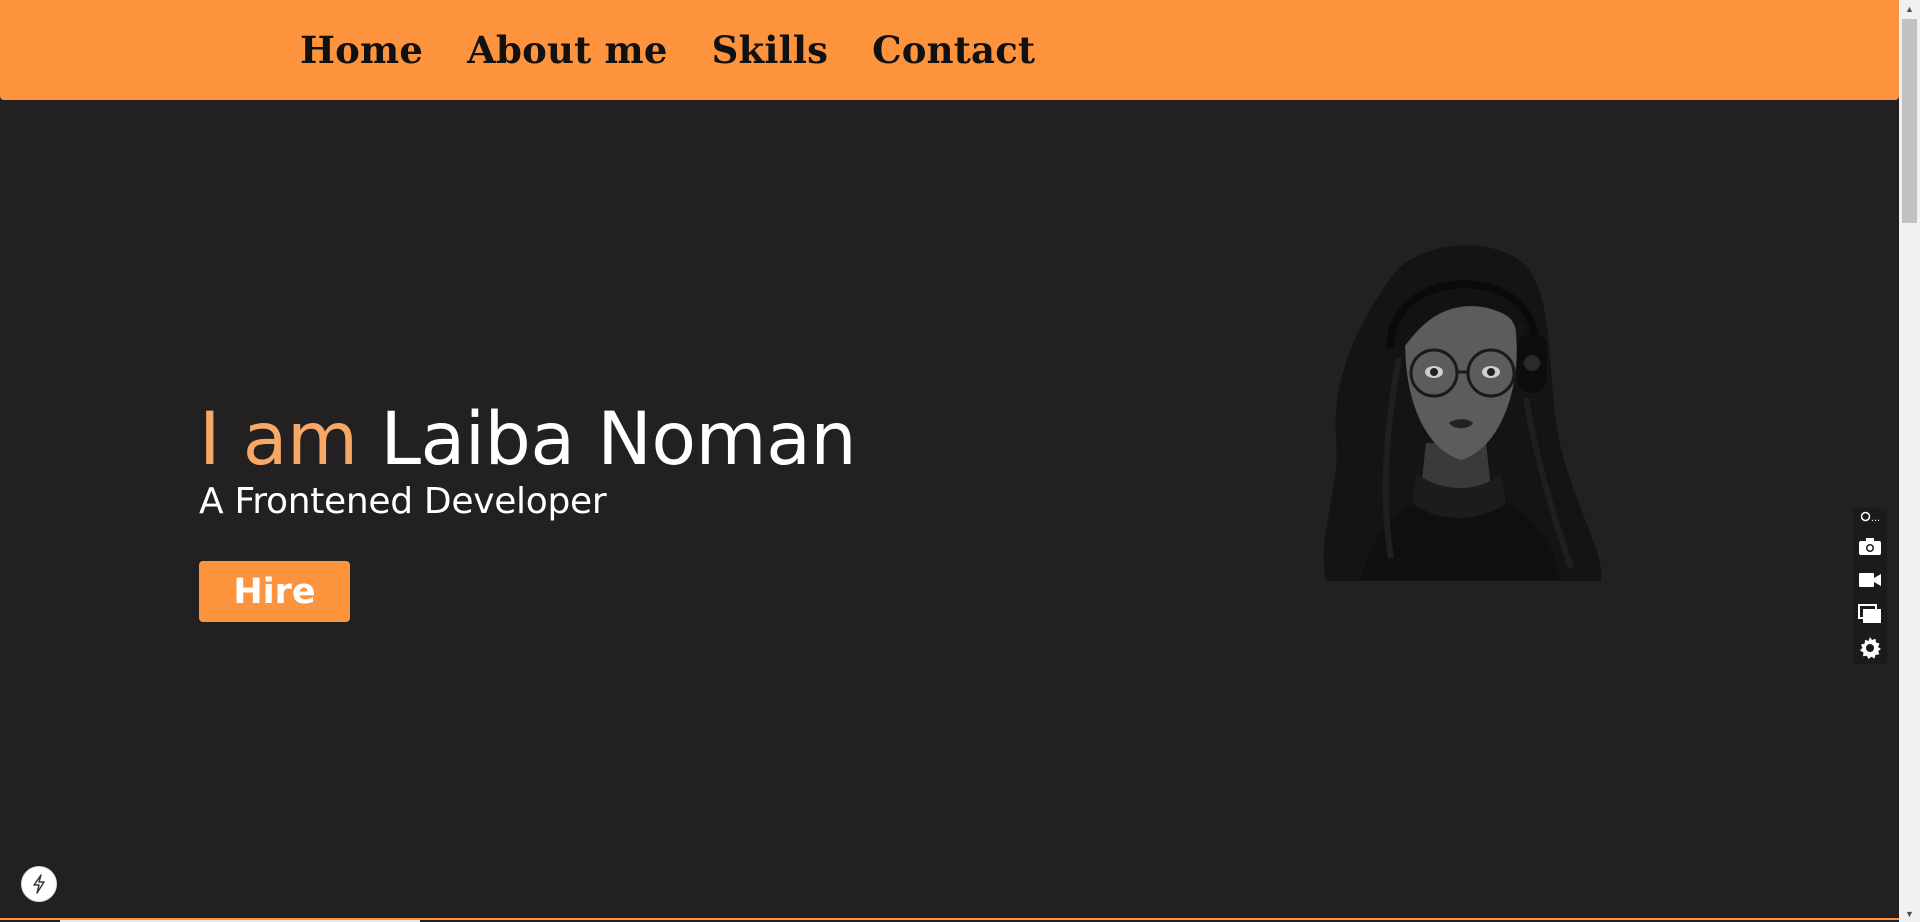 The height and width of the screenshot is (922, 1920). Describe the element at coordinates (274, 591) in the screenshot. I see `hire-button: Hire` at that location.